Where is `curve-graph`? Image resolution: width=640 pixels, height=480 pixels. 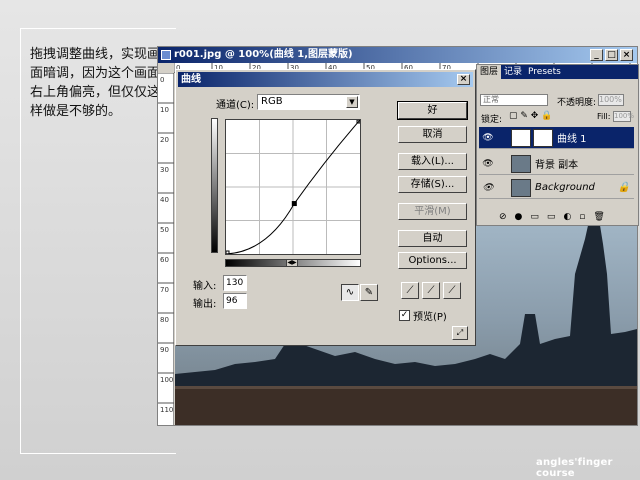
curve-graph is located at coordinates (293, 187).